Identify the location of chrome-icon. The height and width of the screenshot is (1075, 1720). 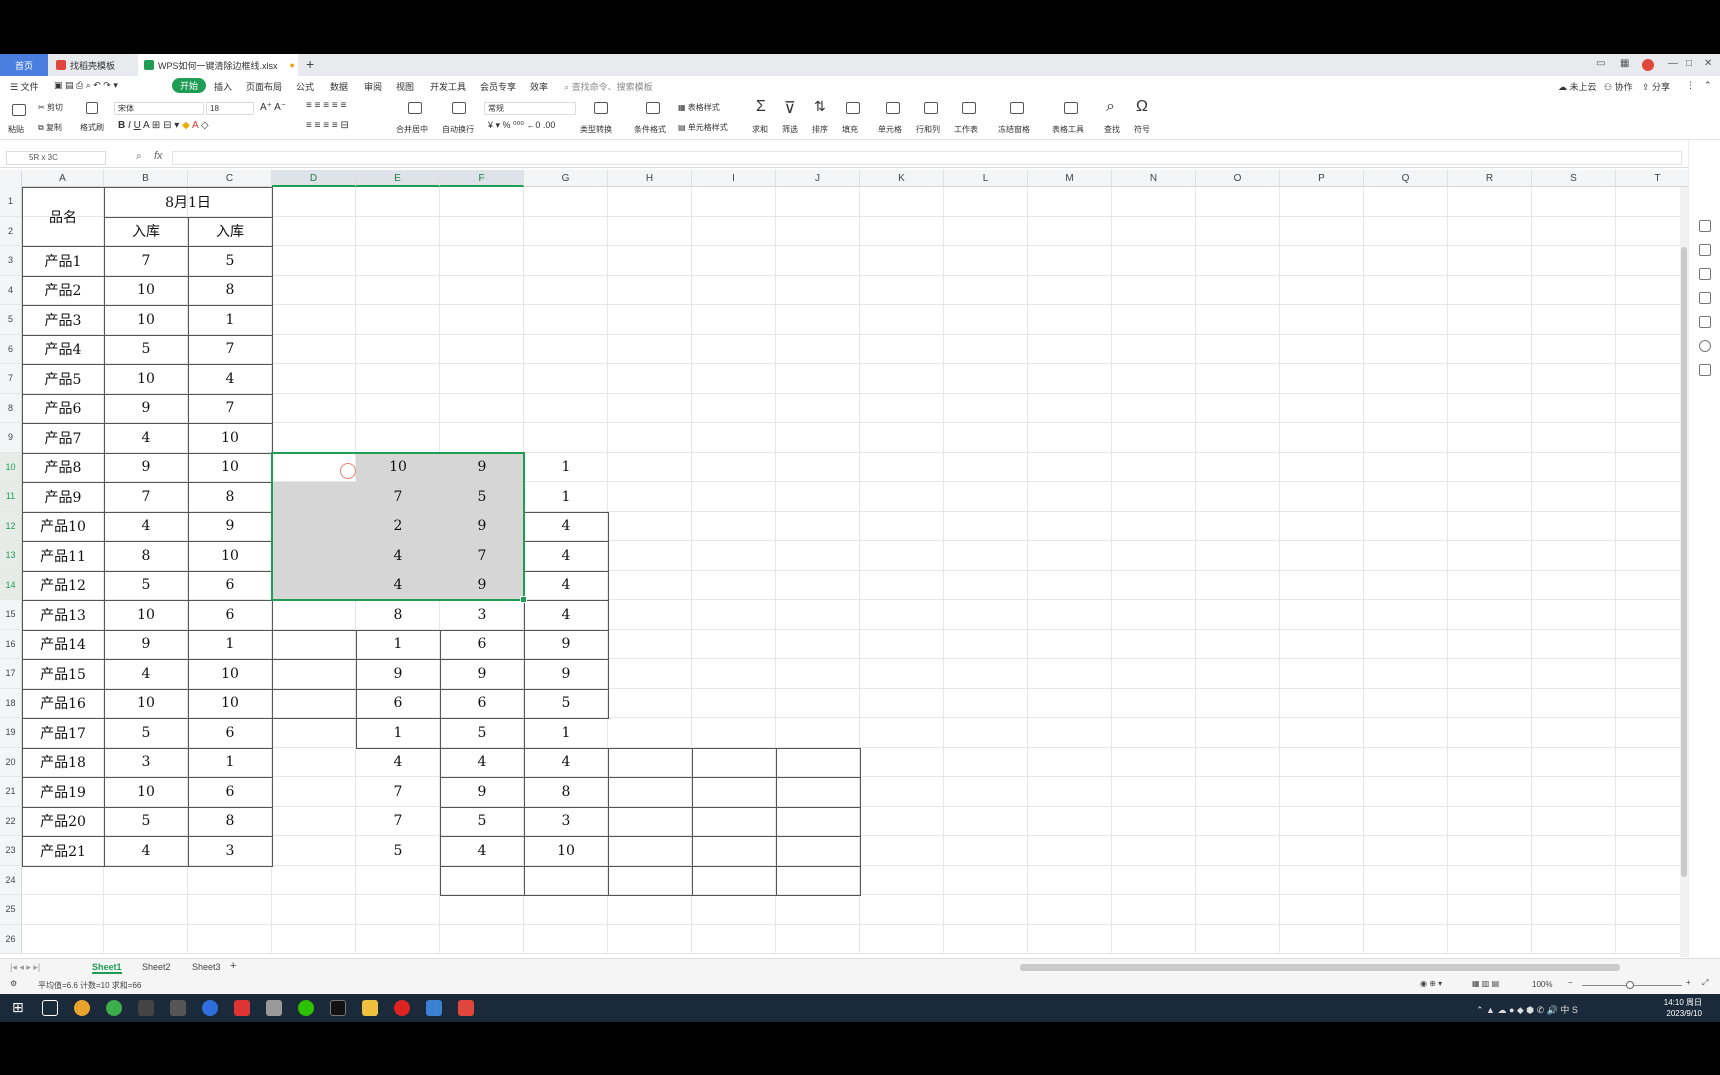
(82, 1008).